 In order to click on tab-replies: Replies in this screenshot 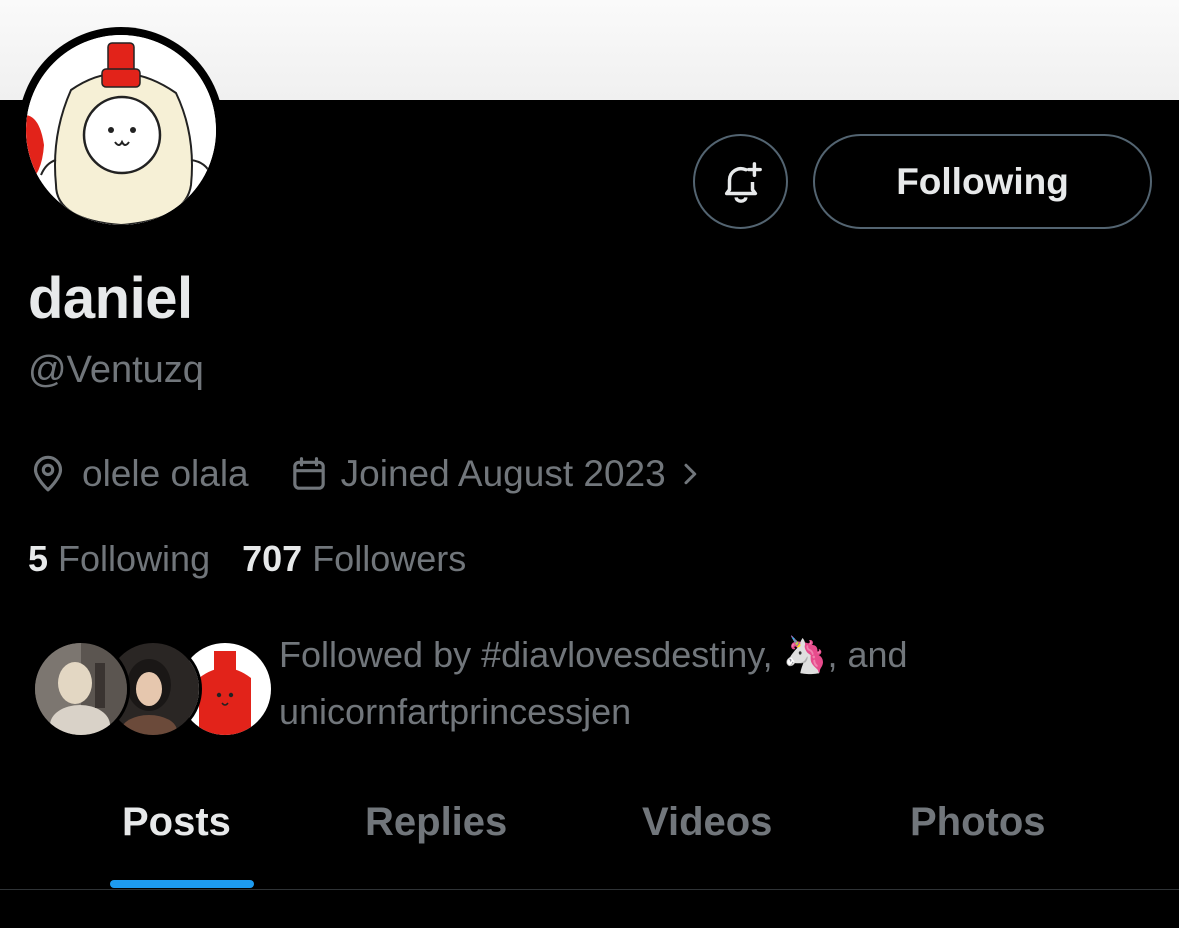, I will do `click(436, 822)`.